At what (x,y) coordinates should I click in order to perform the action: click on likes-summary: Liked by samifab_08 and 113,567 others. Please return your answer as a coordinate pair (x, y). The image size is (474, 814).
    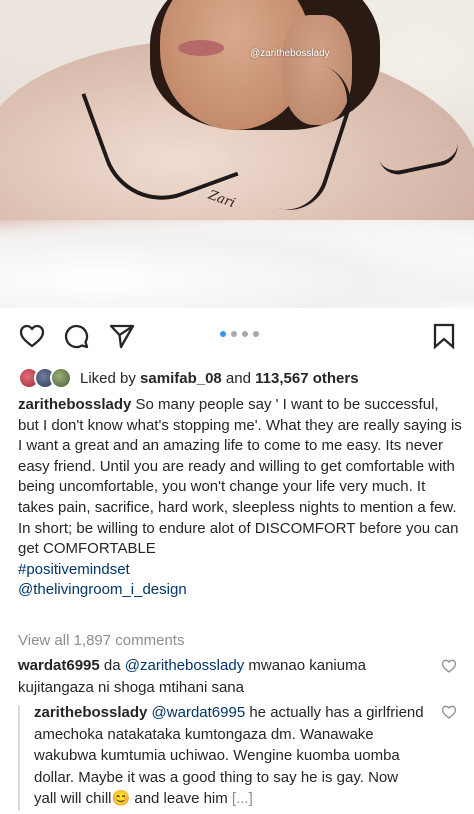
    Looking at the image, I should click on (219, 378).